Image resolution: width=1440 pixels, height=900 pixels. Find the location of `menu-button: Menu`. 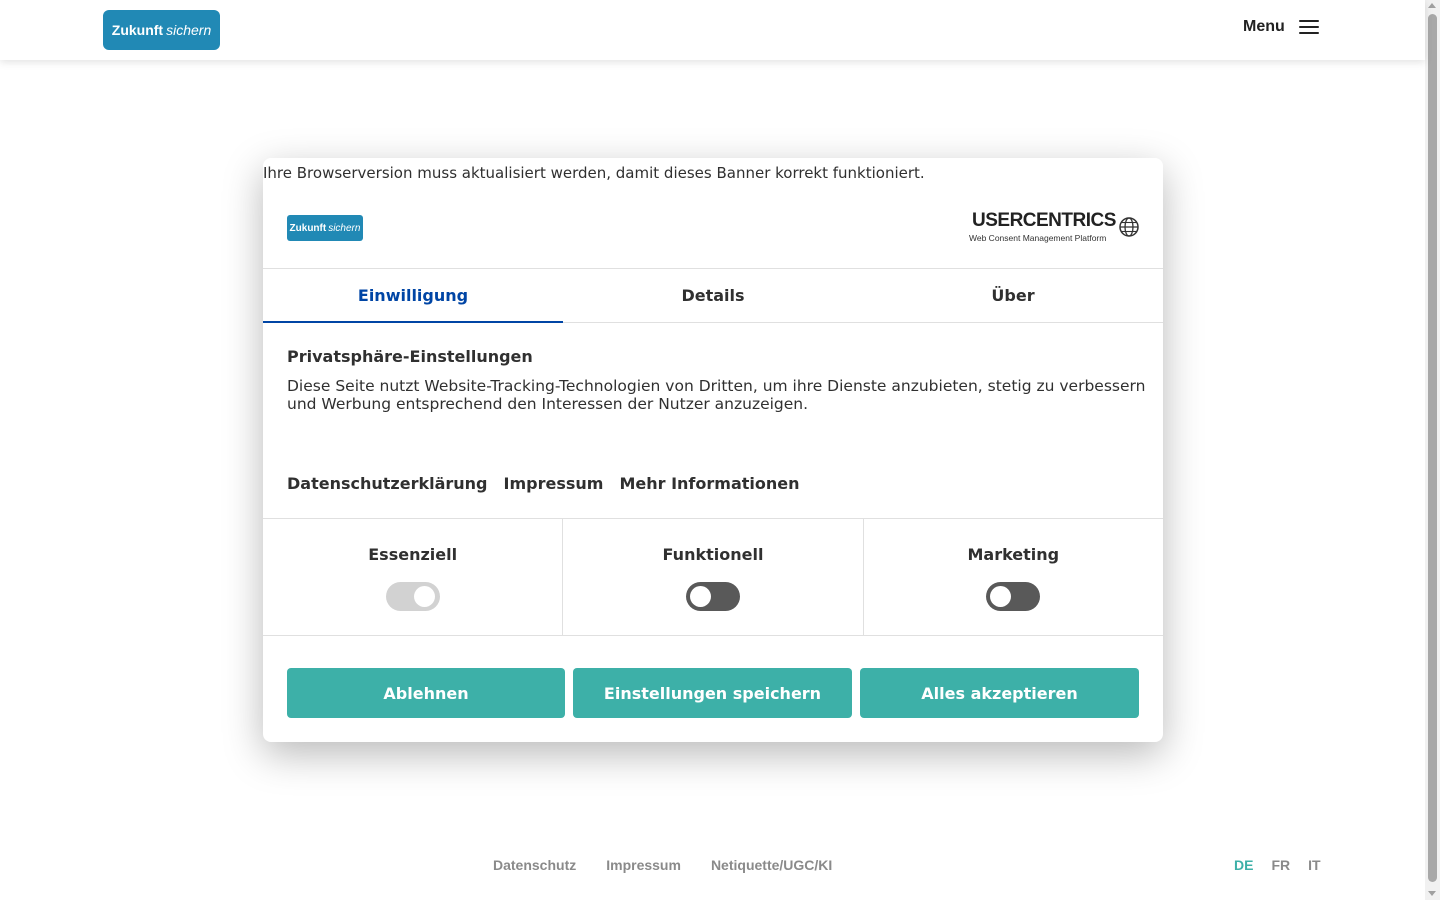

menu-button: Menu is located at coordinates (1281, 27).